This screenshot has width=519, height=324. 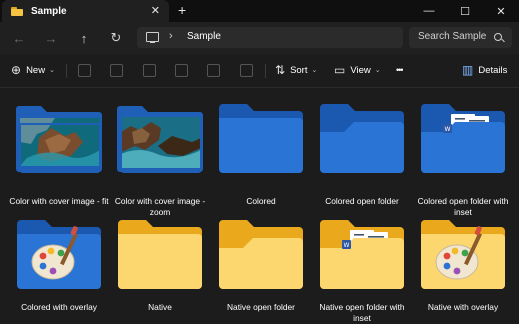 What do you see at coordinates (160, 206) in the screenshot?
I see `item-label: Color with cover image - zoom` at bounding box center [160, 206].